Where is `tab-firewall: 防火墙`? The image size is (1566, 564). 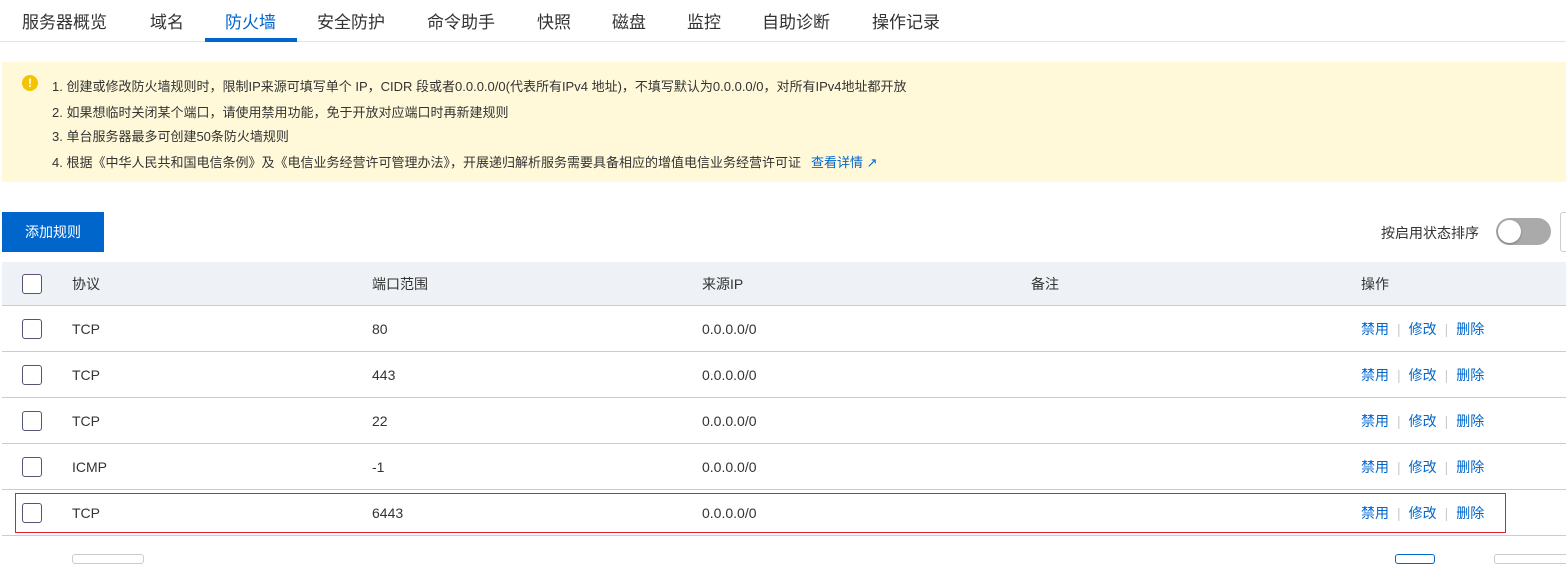
tab-firewall: 防火墙 is located at coordinates (250, 20).